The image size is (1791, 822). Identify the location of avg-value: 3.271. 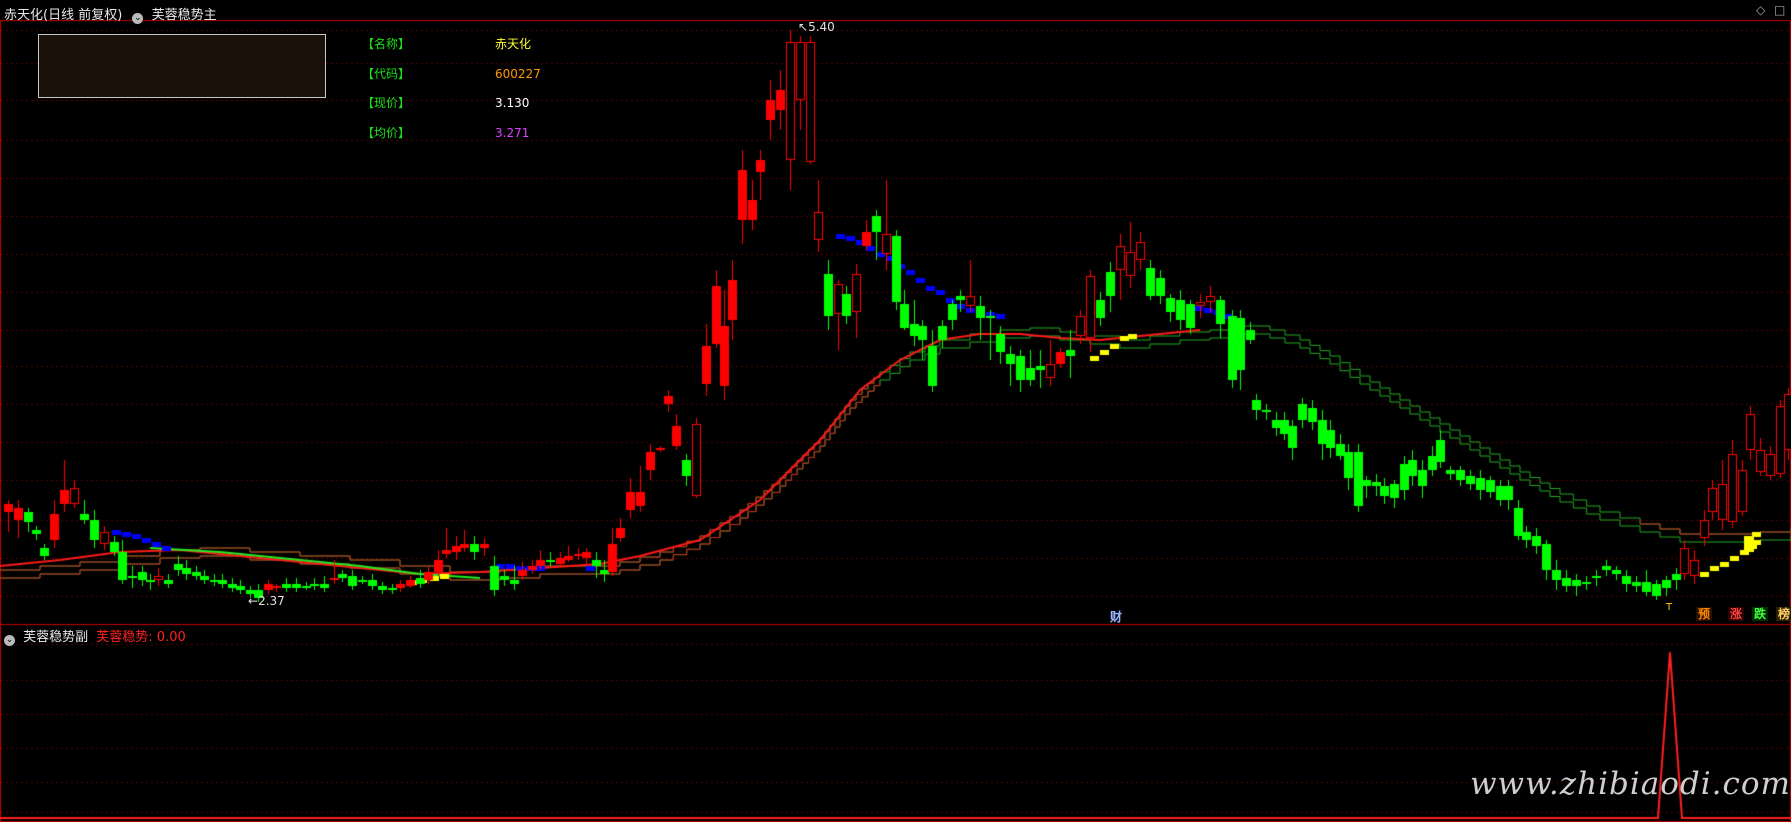
(512, 133).